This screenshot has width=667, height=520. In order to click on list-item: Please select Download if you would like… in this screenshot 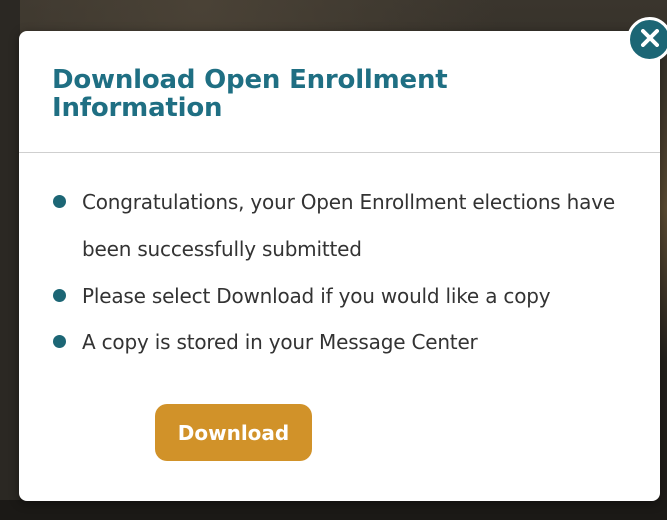, I will do `click(339, 296)`.